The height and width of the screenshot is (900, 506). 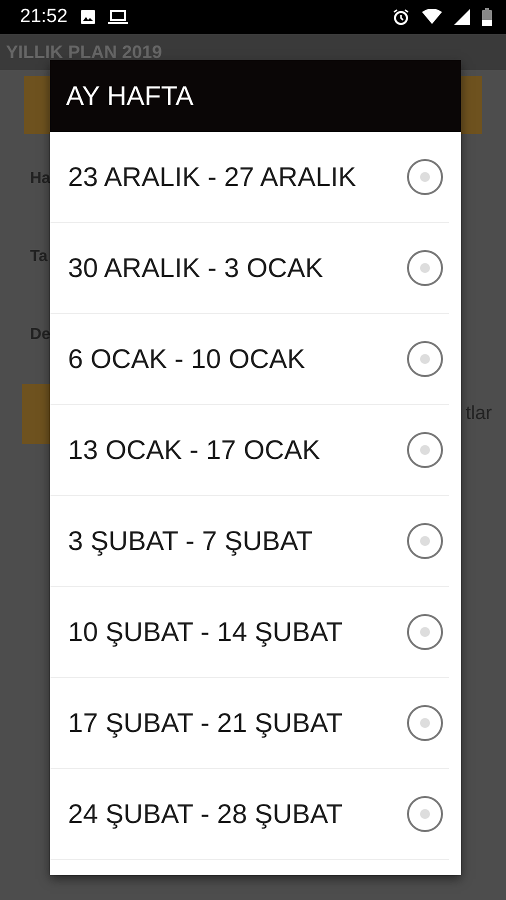 I want to click on alarm-icon, so click(x=401, y=17).